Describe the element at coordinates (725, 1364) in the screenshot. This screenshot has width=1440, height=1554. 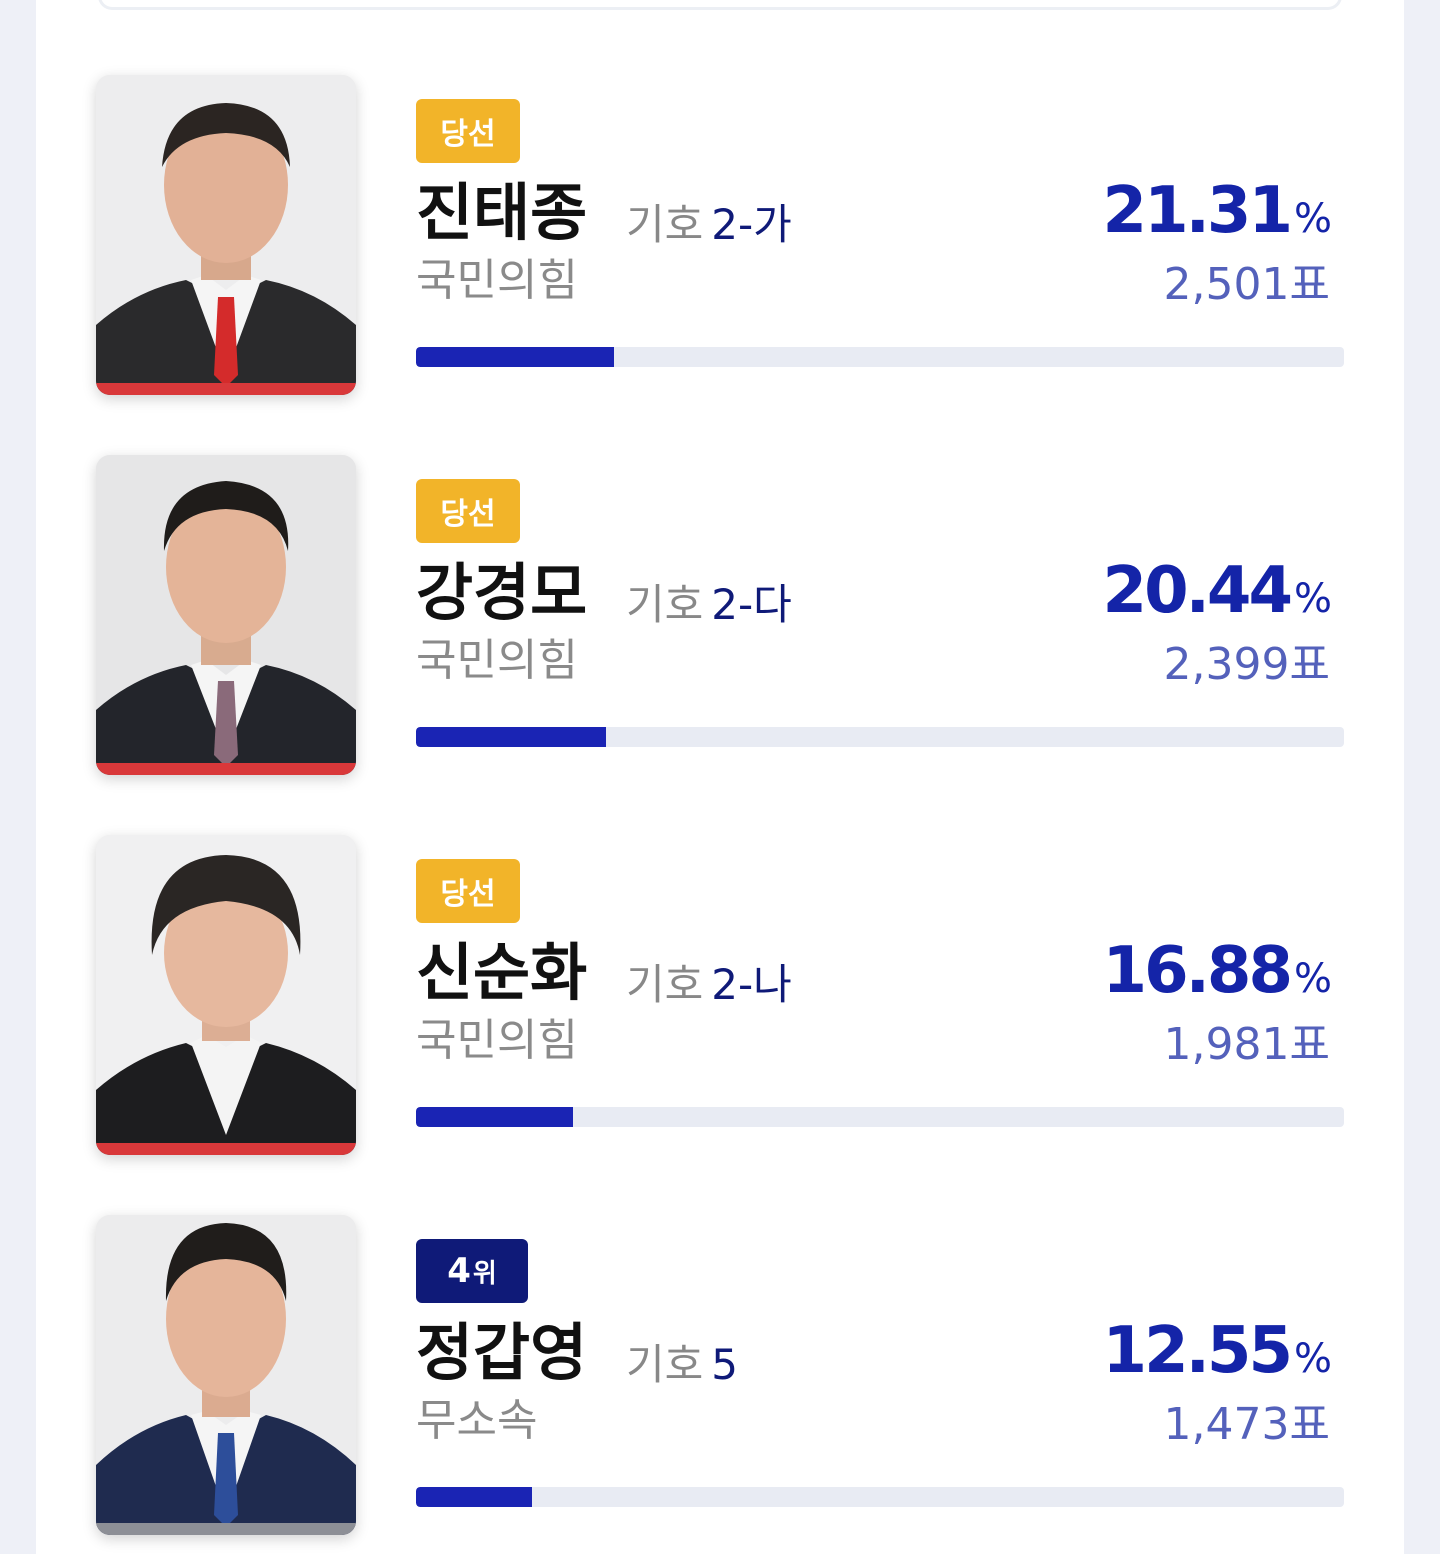
I see `ballot-number-value: 5` at that location.